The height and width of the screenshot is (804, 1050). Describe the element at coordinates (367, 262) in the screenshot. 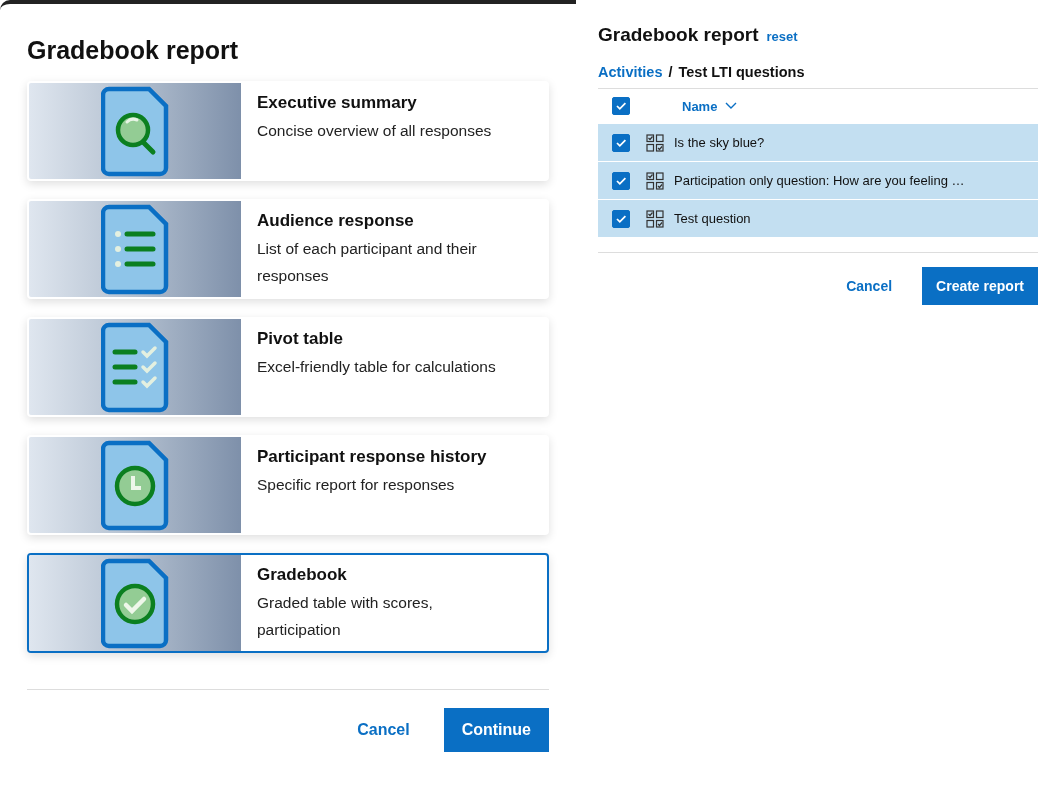

I see `card-description: List of each participant and their responses` at that location.